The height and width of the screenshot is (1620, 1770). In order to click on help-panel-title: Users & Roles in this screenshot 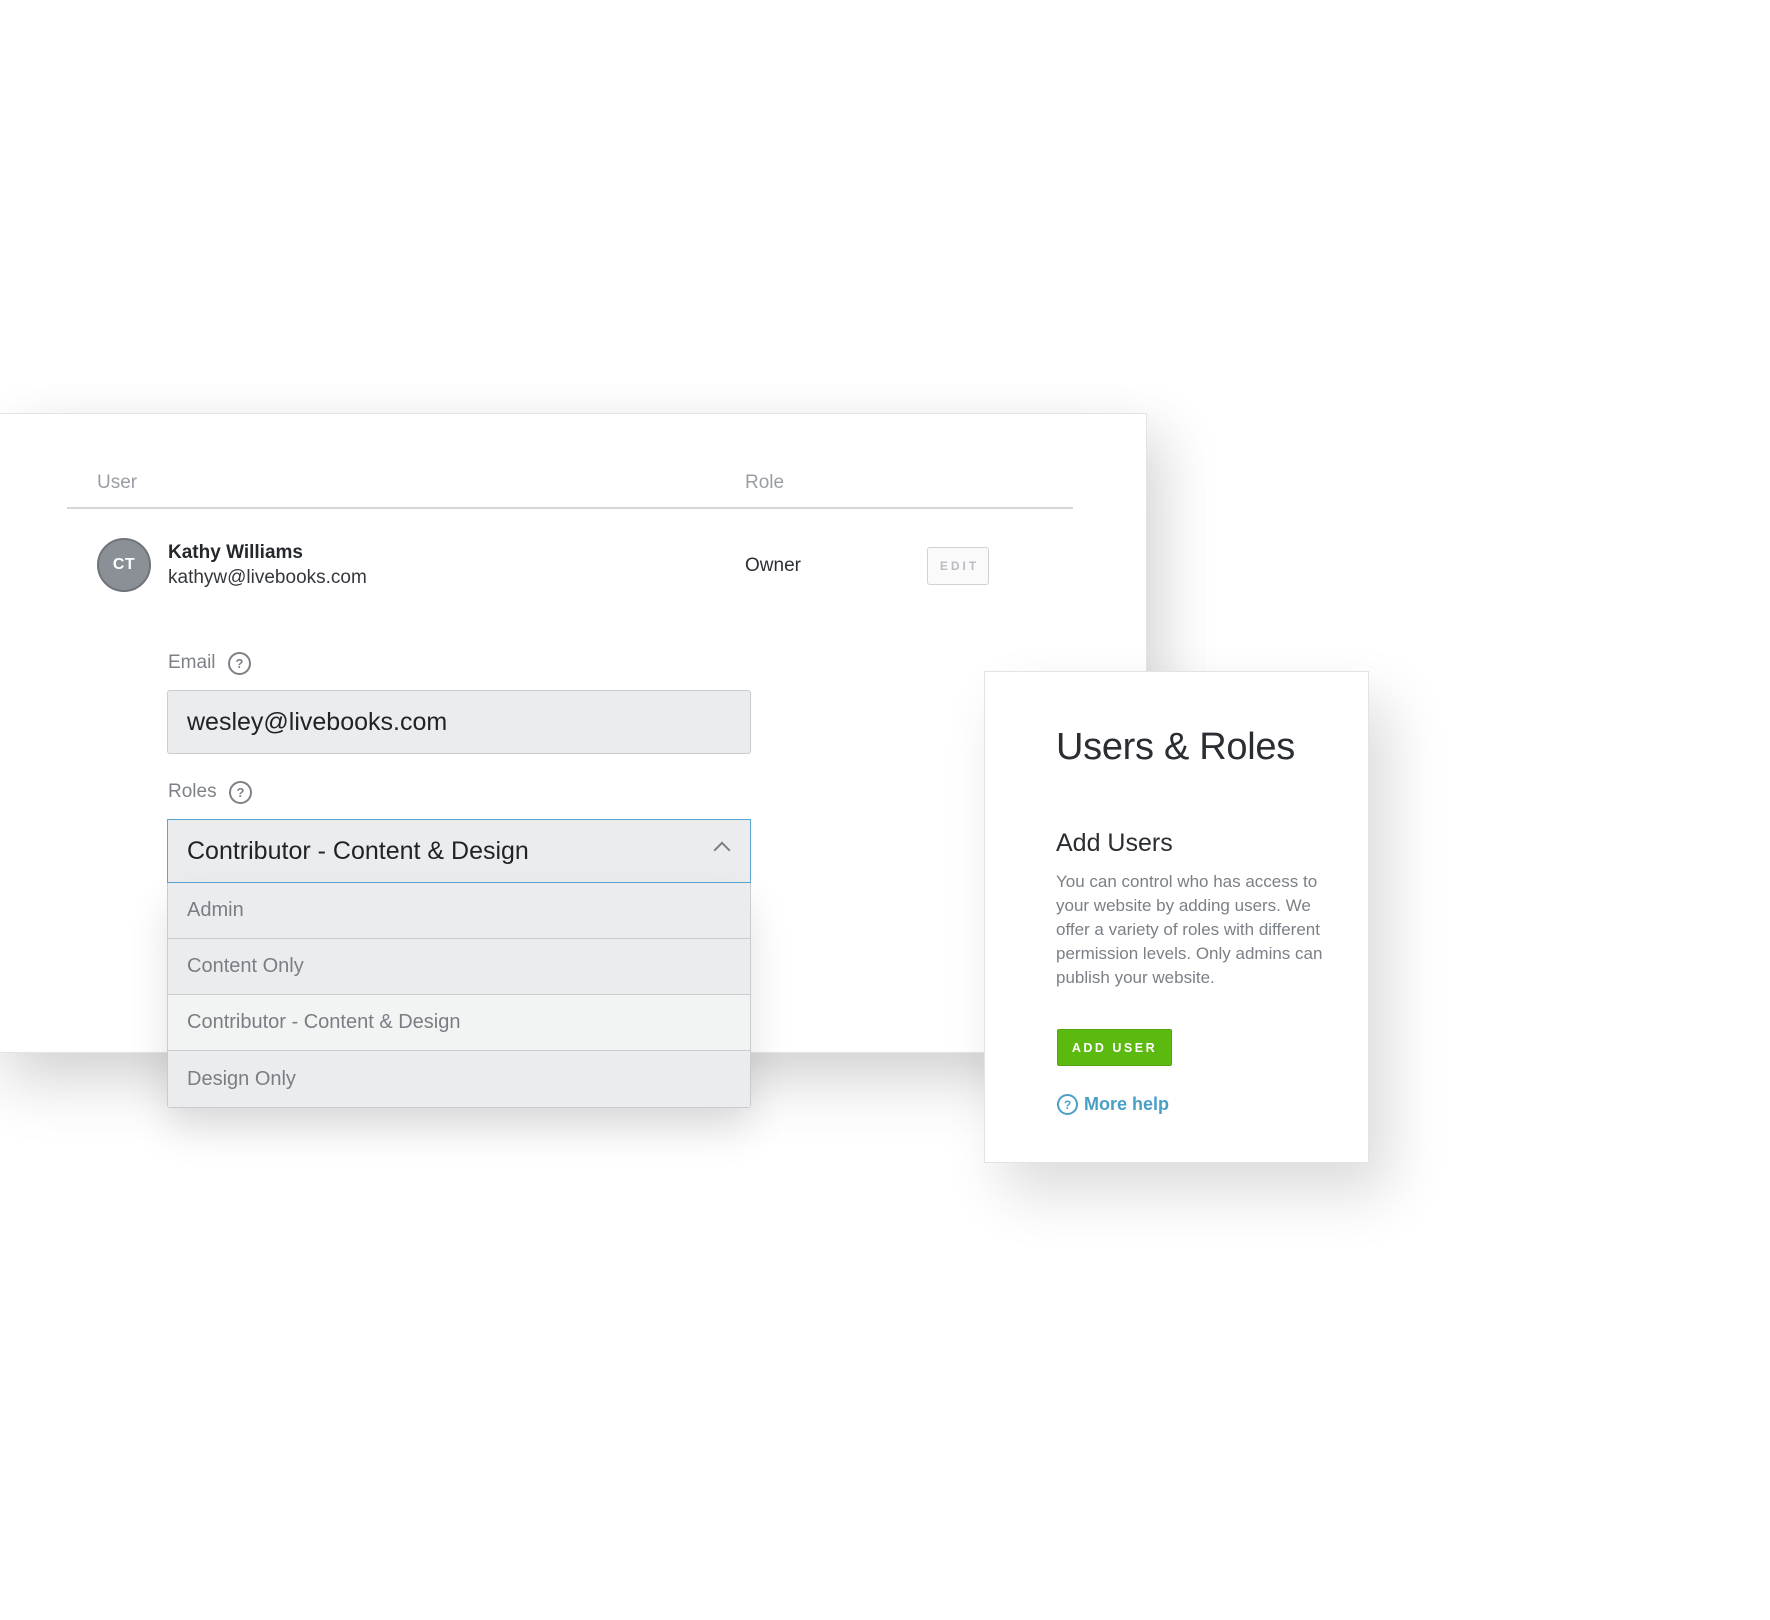, I will do `click(1175, 747)`.